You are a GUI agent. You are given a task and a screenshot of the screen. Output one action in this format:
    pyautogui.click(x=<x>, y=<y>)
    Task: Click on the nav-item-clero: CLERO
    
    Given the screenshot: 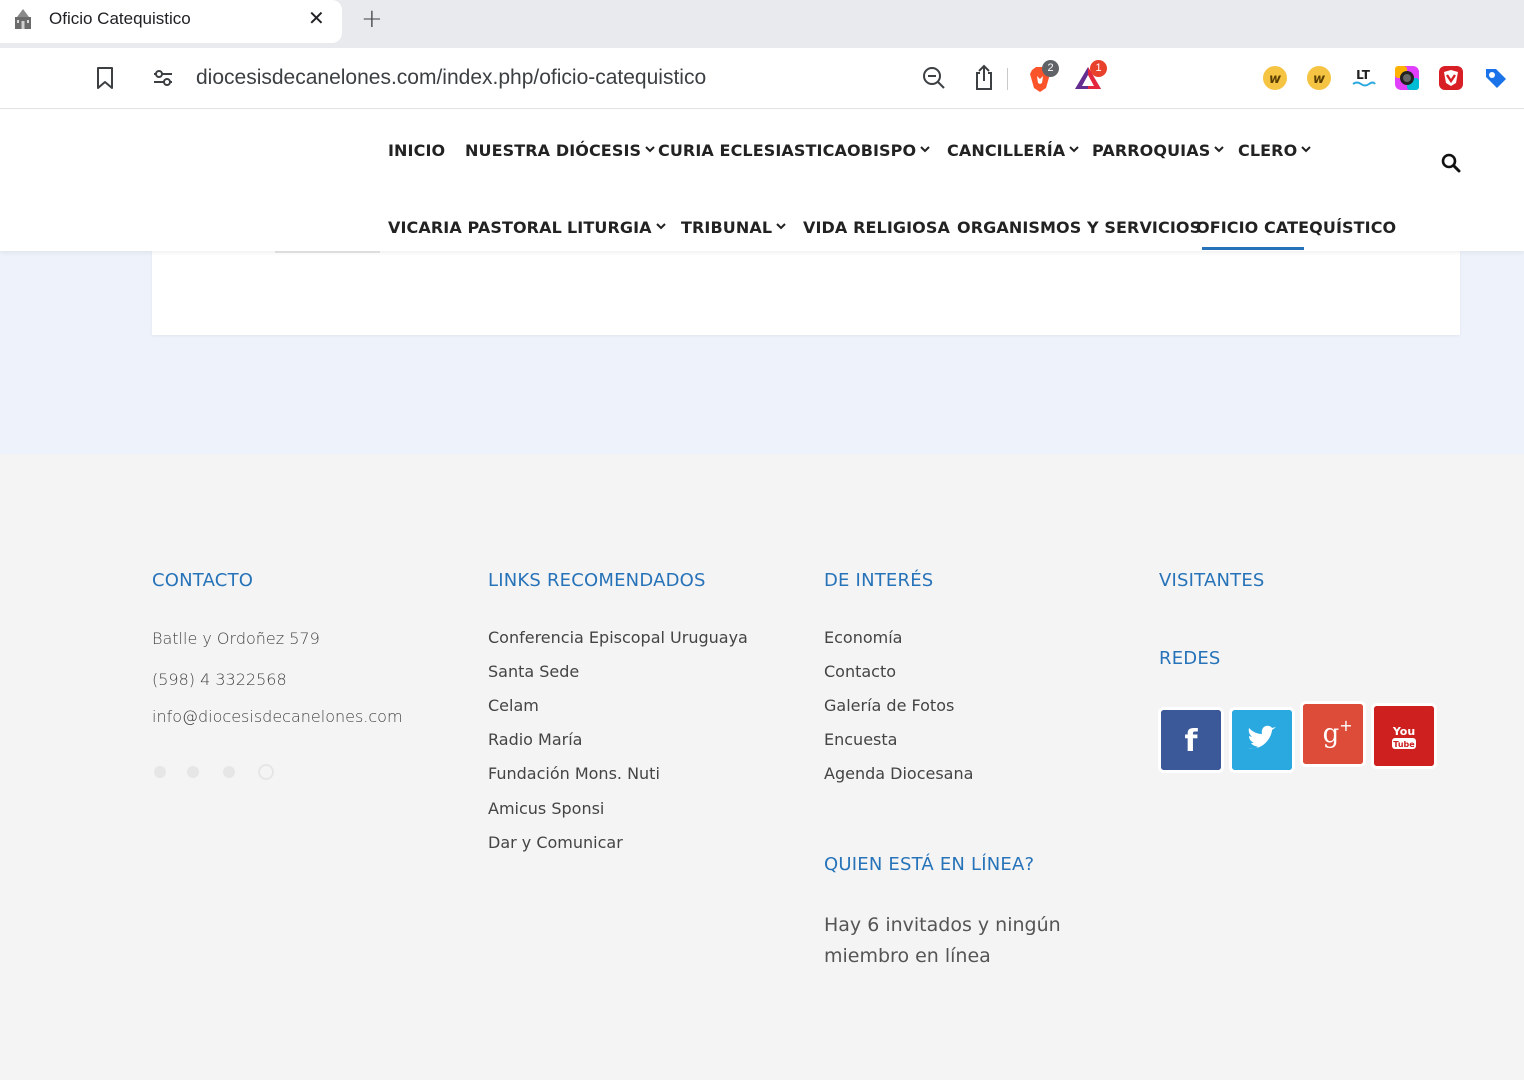 What is the action you would take?
    pyautogui.click(x=1275, y=150)
    